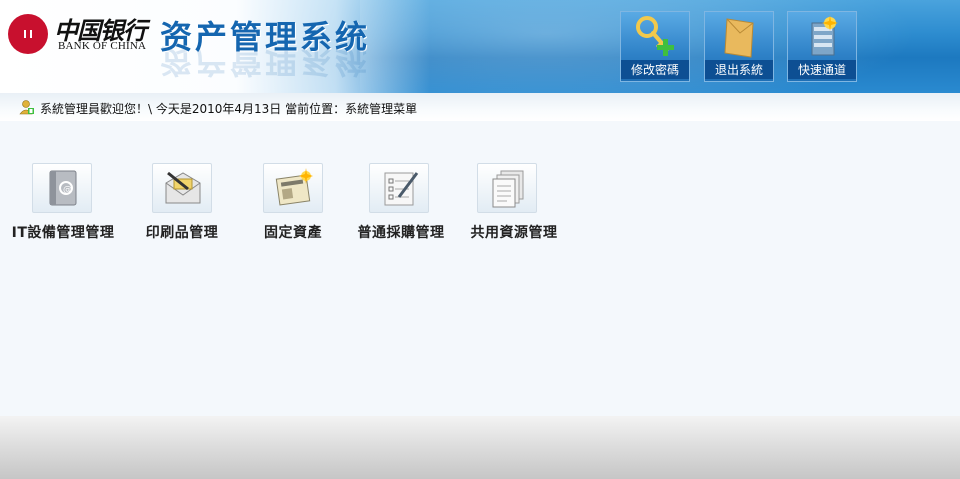 The height and width of the screenshot is (479, 960). Describe the element at coordinates (824, 35) in the screenshot. I see `server-shortcut-icon` at that location.